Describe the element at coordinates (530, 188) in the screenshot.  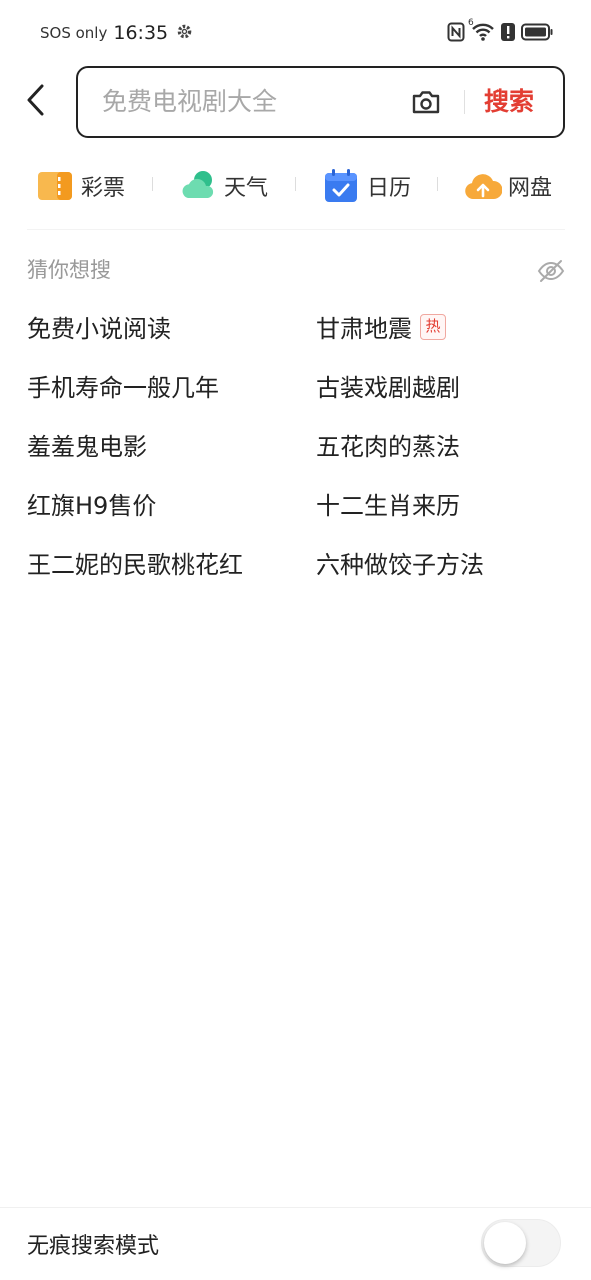
I see `shortcut-label: 网盘` at that location.